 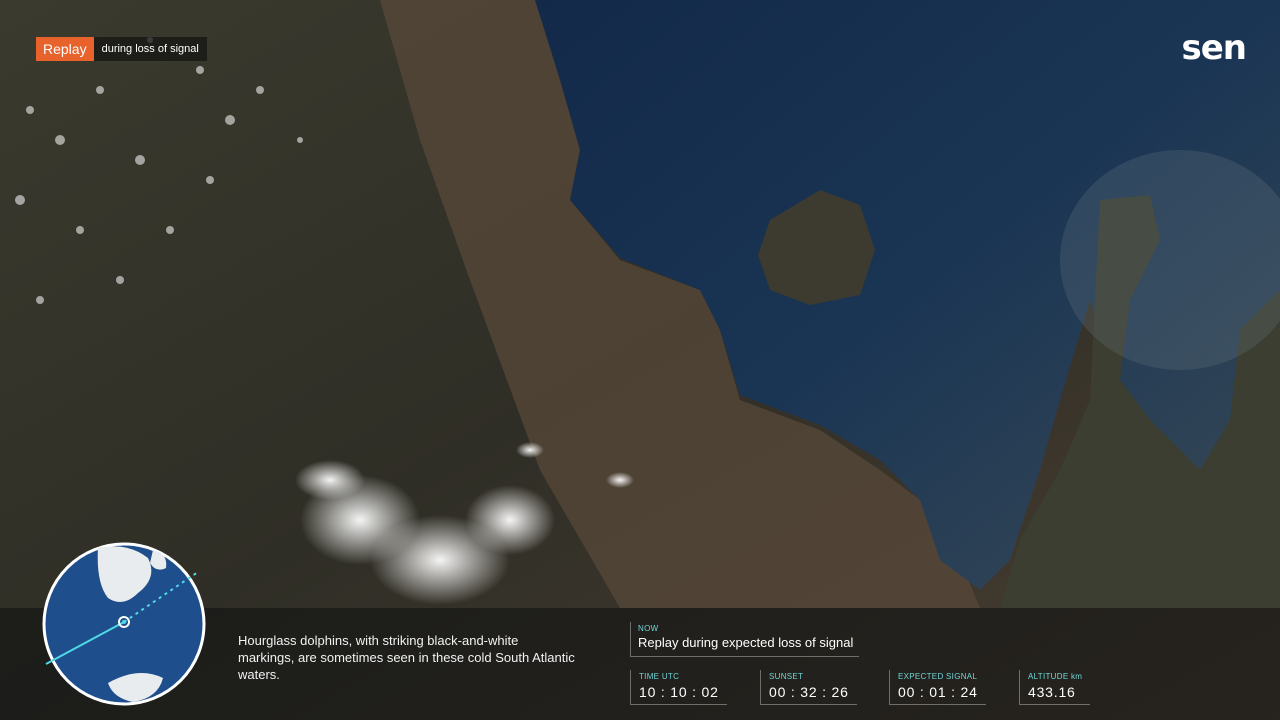 What do you see at coordinates (65, 49) in the screenshot?
I see `replay-tag: Replay` at bounding box center [65, 49].